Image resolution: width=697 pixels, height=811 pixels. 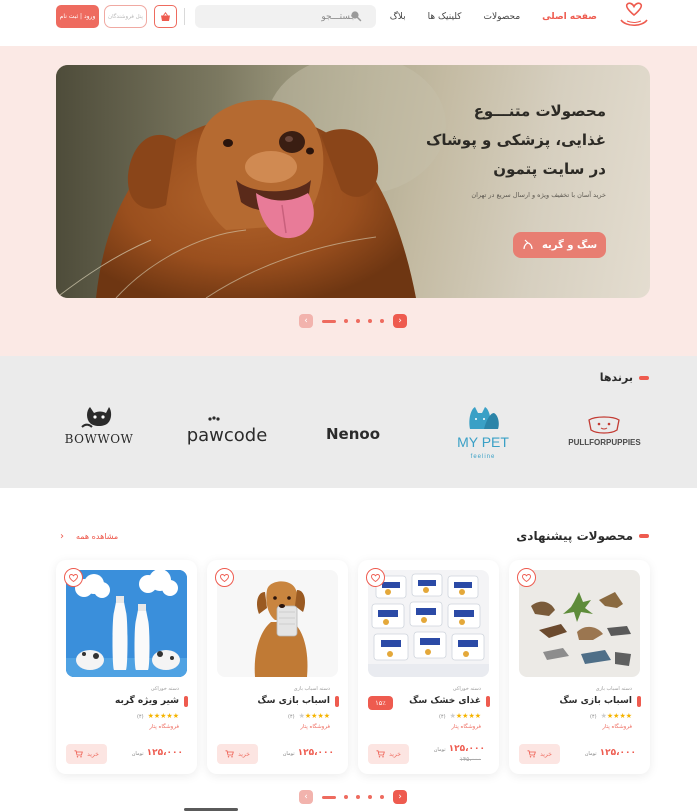 What do you see at coordinates (356, 16) in the screenshot?
I see `search-icon` at bounding box center [356, 16].